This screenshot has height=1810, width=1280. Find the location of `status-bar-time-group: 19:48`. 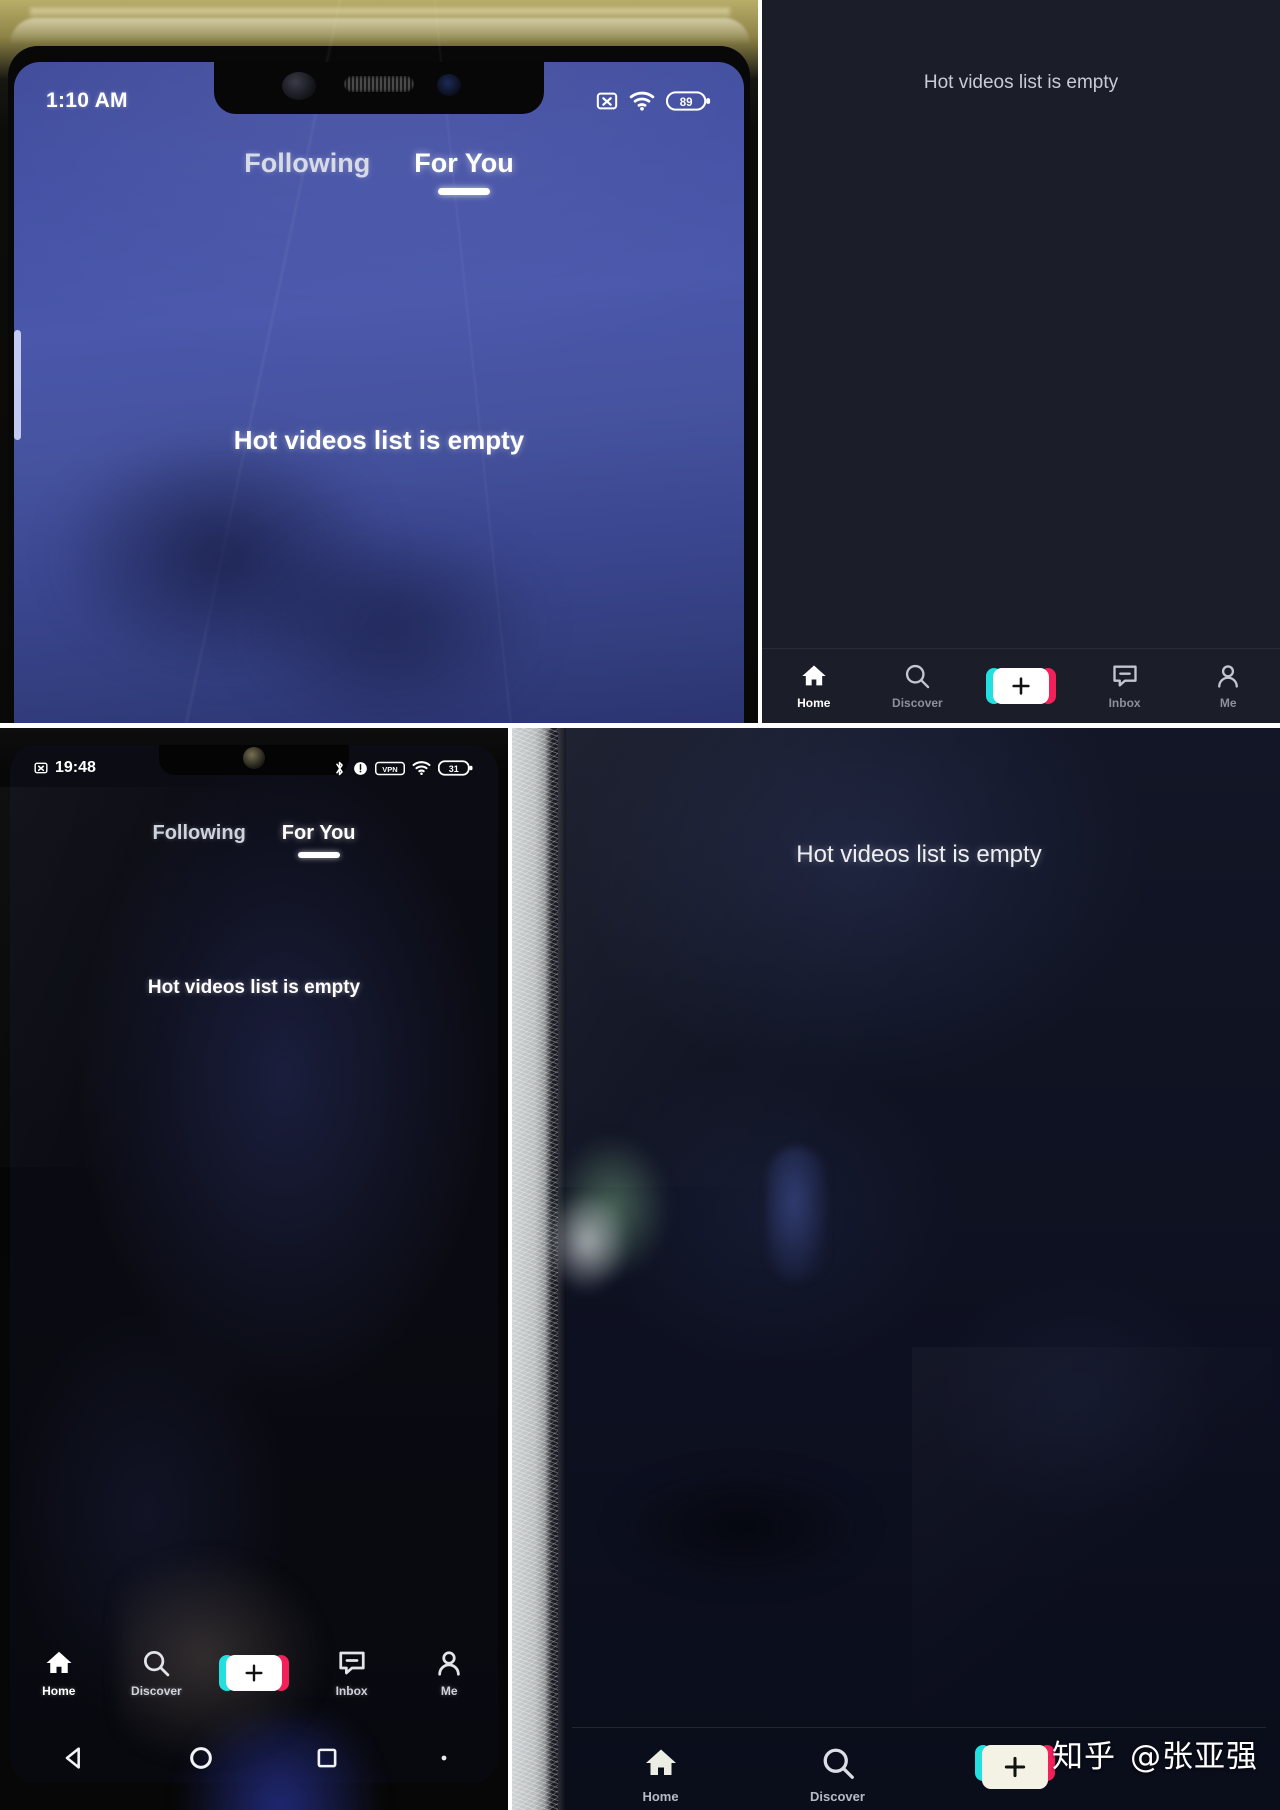

status-bar-time-group: 19:48 is located at coordinates (65, 768).